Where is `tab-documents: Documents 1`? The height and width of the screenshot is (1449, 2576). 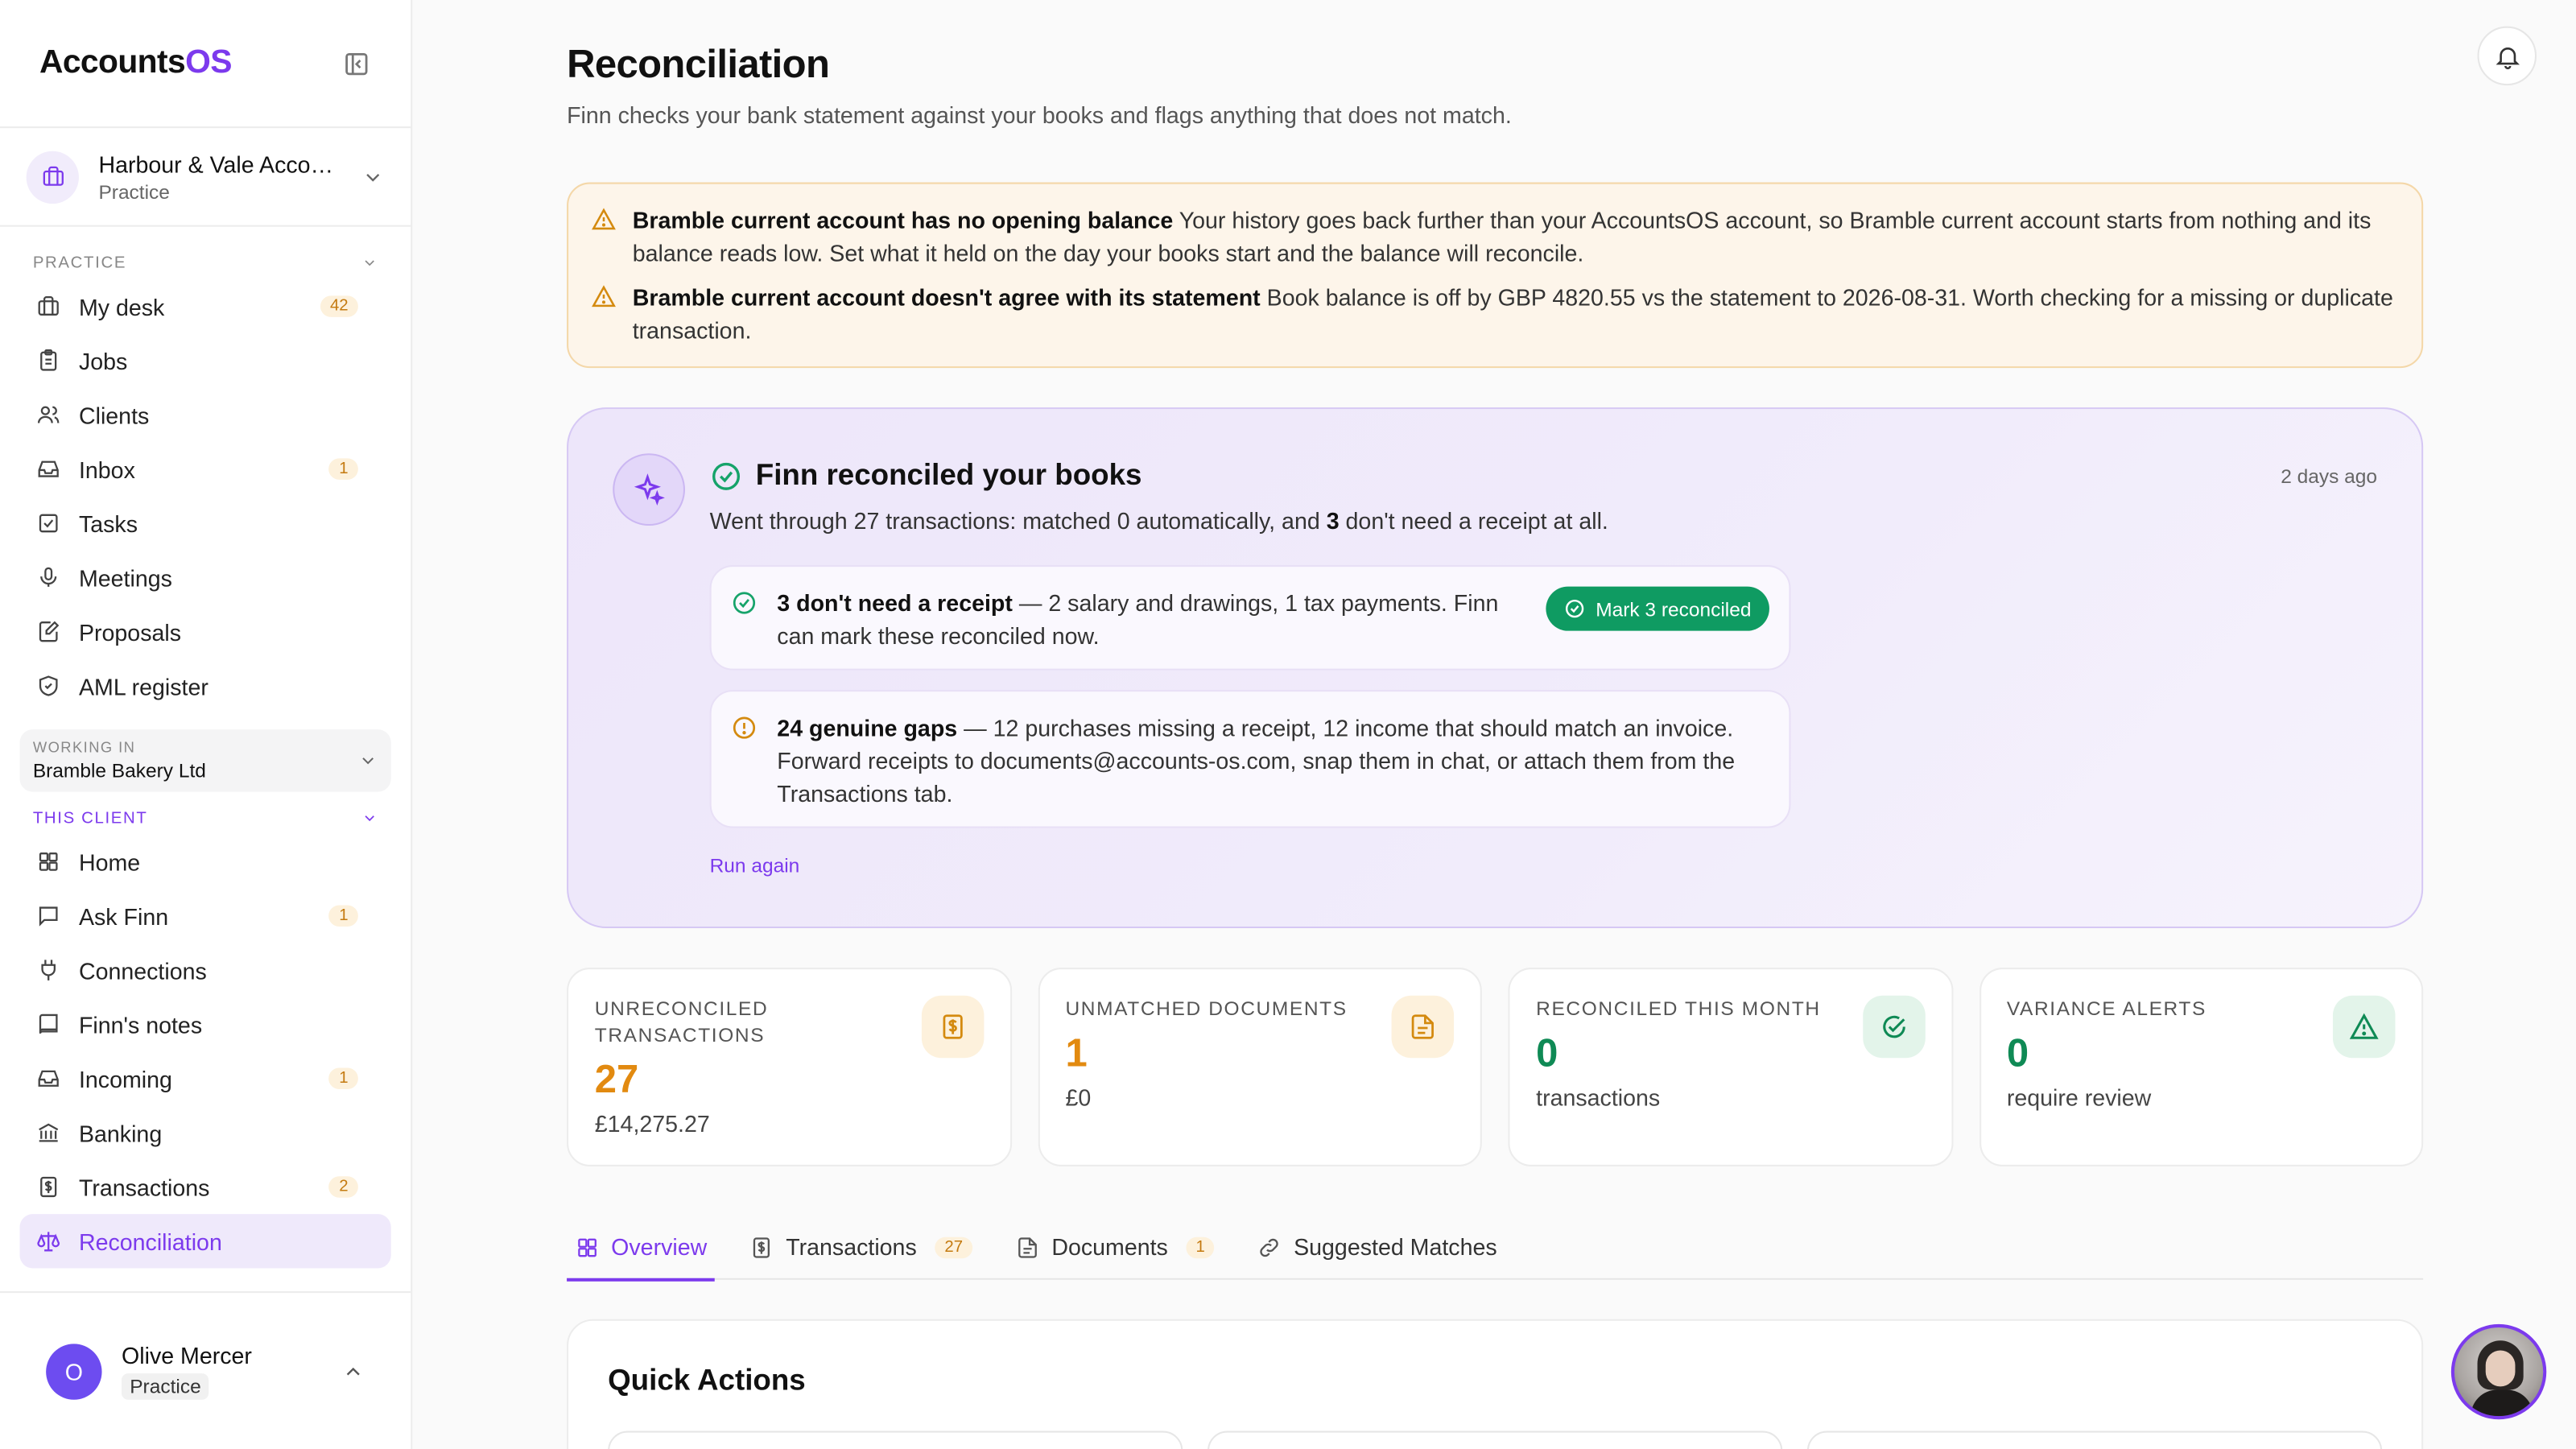 tab-documents: Documents 1 is located at coordinates (1115, 1247).